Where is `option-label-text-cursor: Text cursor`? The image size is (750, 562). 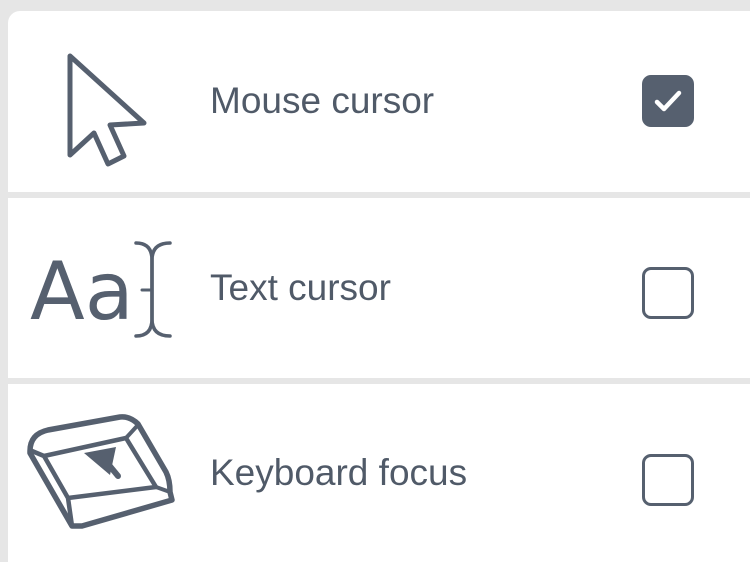
option-label-text-cursor: Text cursor is located at coordinates (300, 287).